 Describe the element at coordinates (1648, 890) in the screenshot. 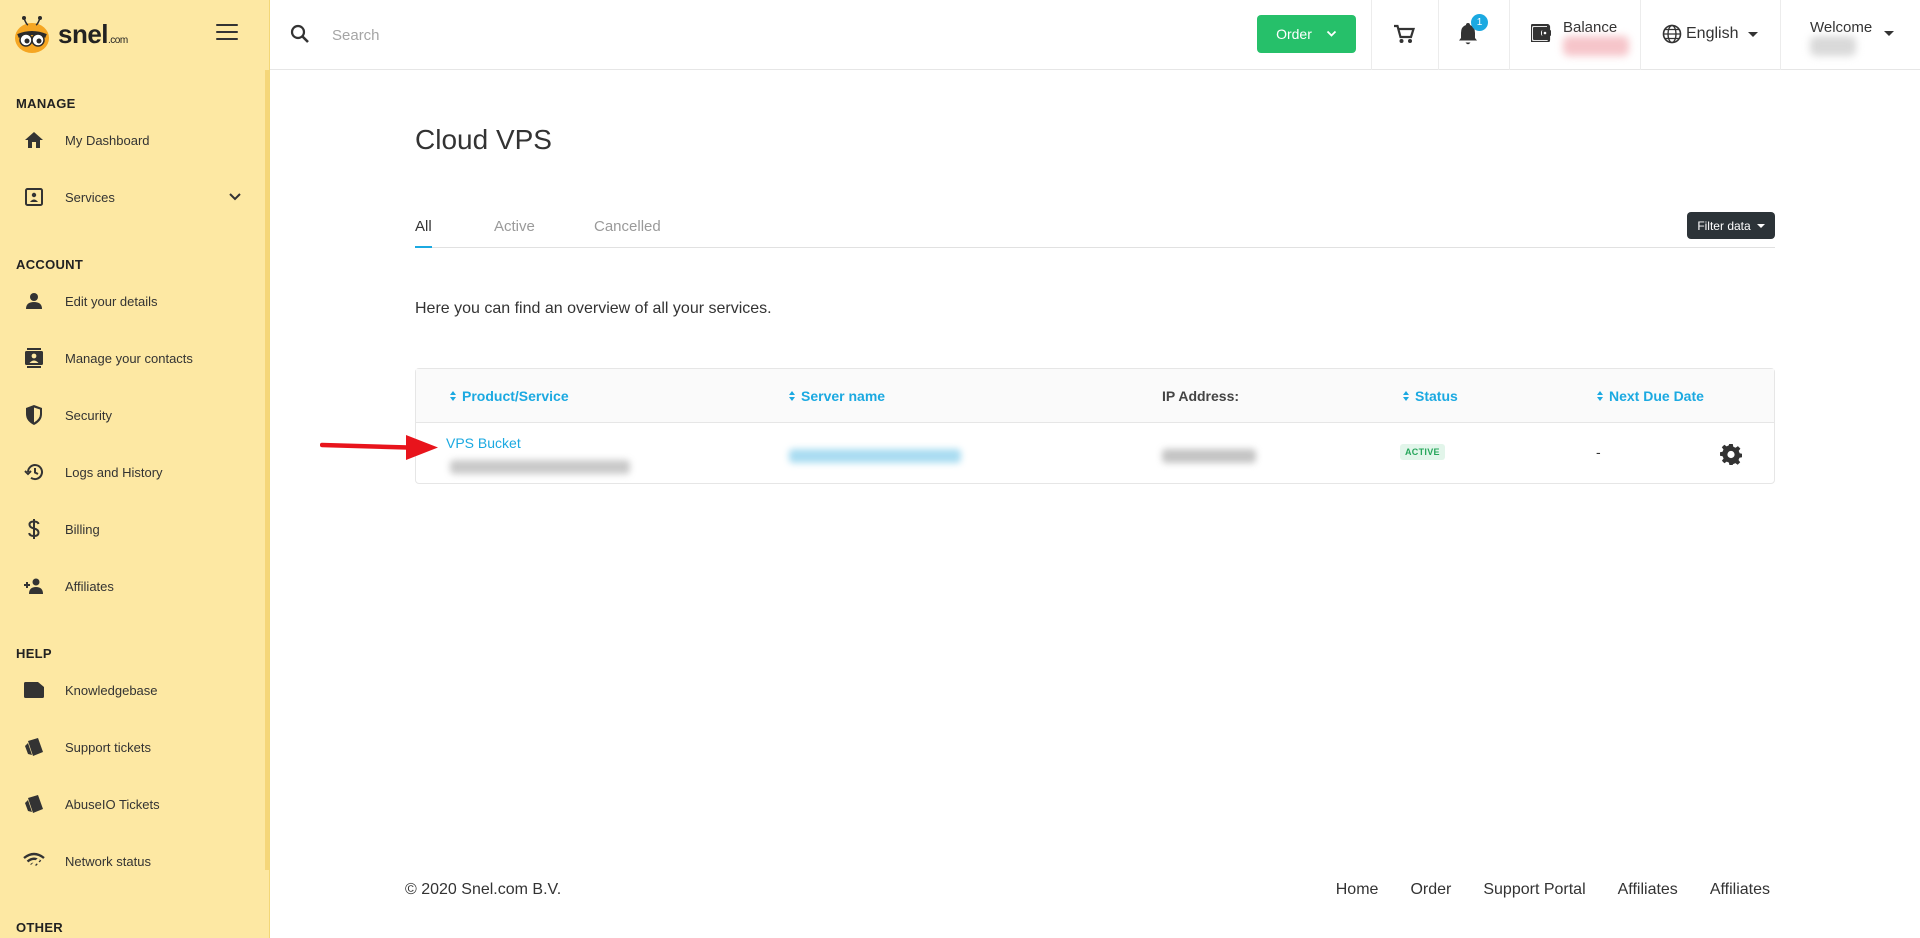

I see `footer-link-affiliates: Affiliates` at that location.